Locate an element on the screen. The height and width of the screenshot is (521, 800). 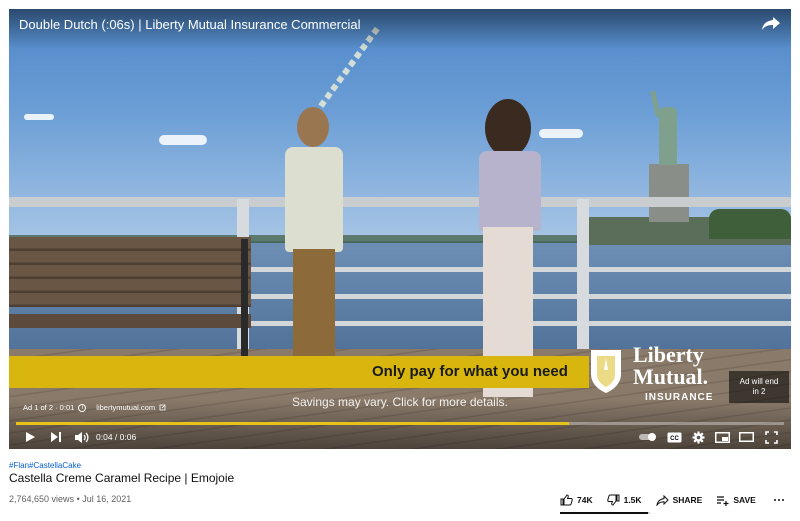
dislike-button: 1.5K is located at coordinates (624, 500).